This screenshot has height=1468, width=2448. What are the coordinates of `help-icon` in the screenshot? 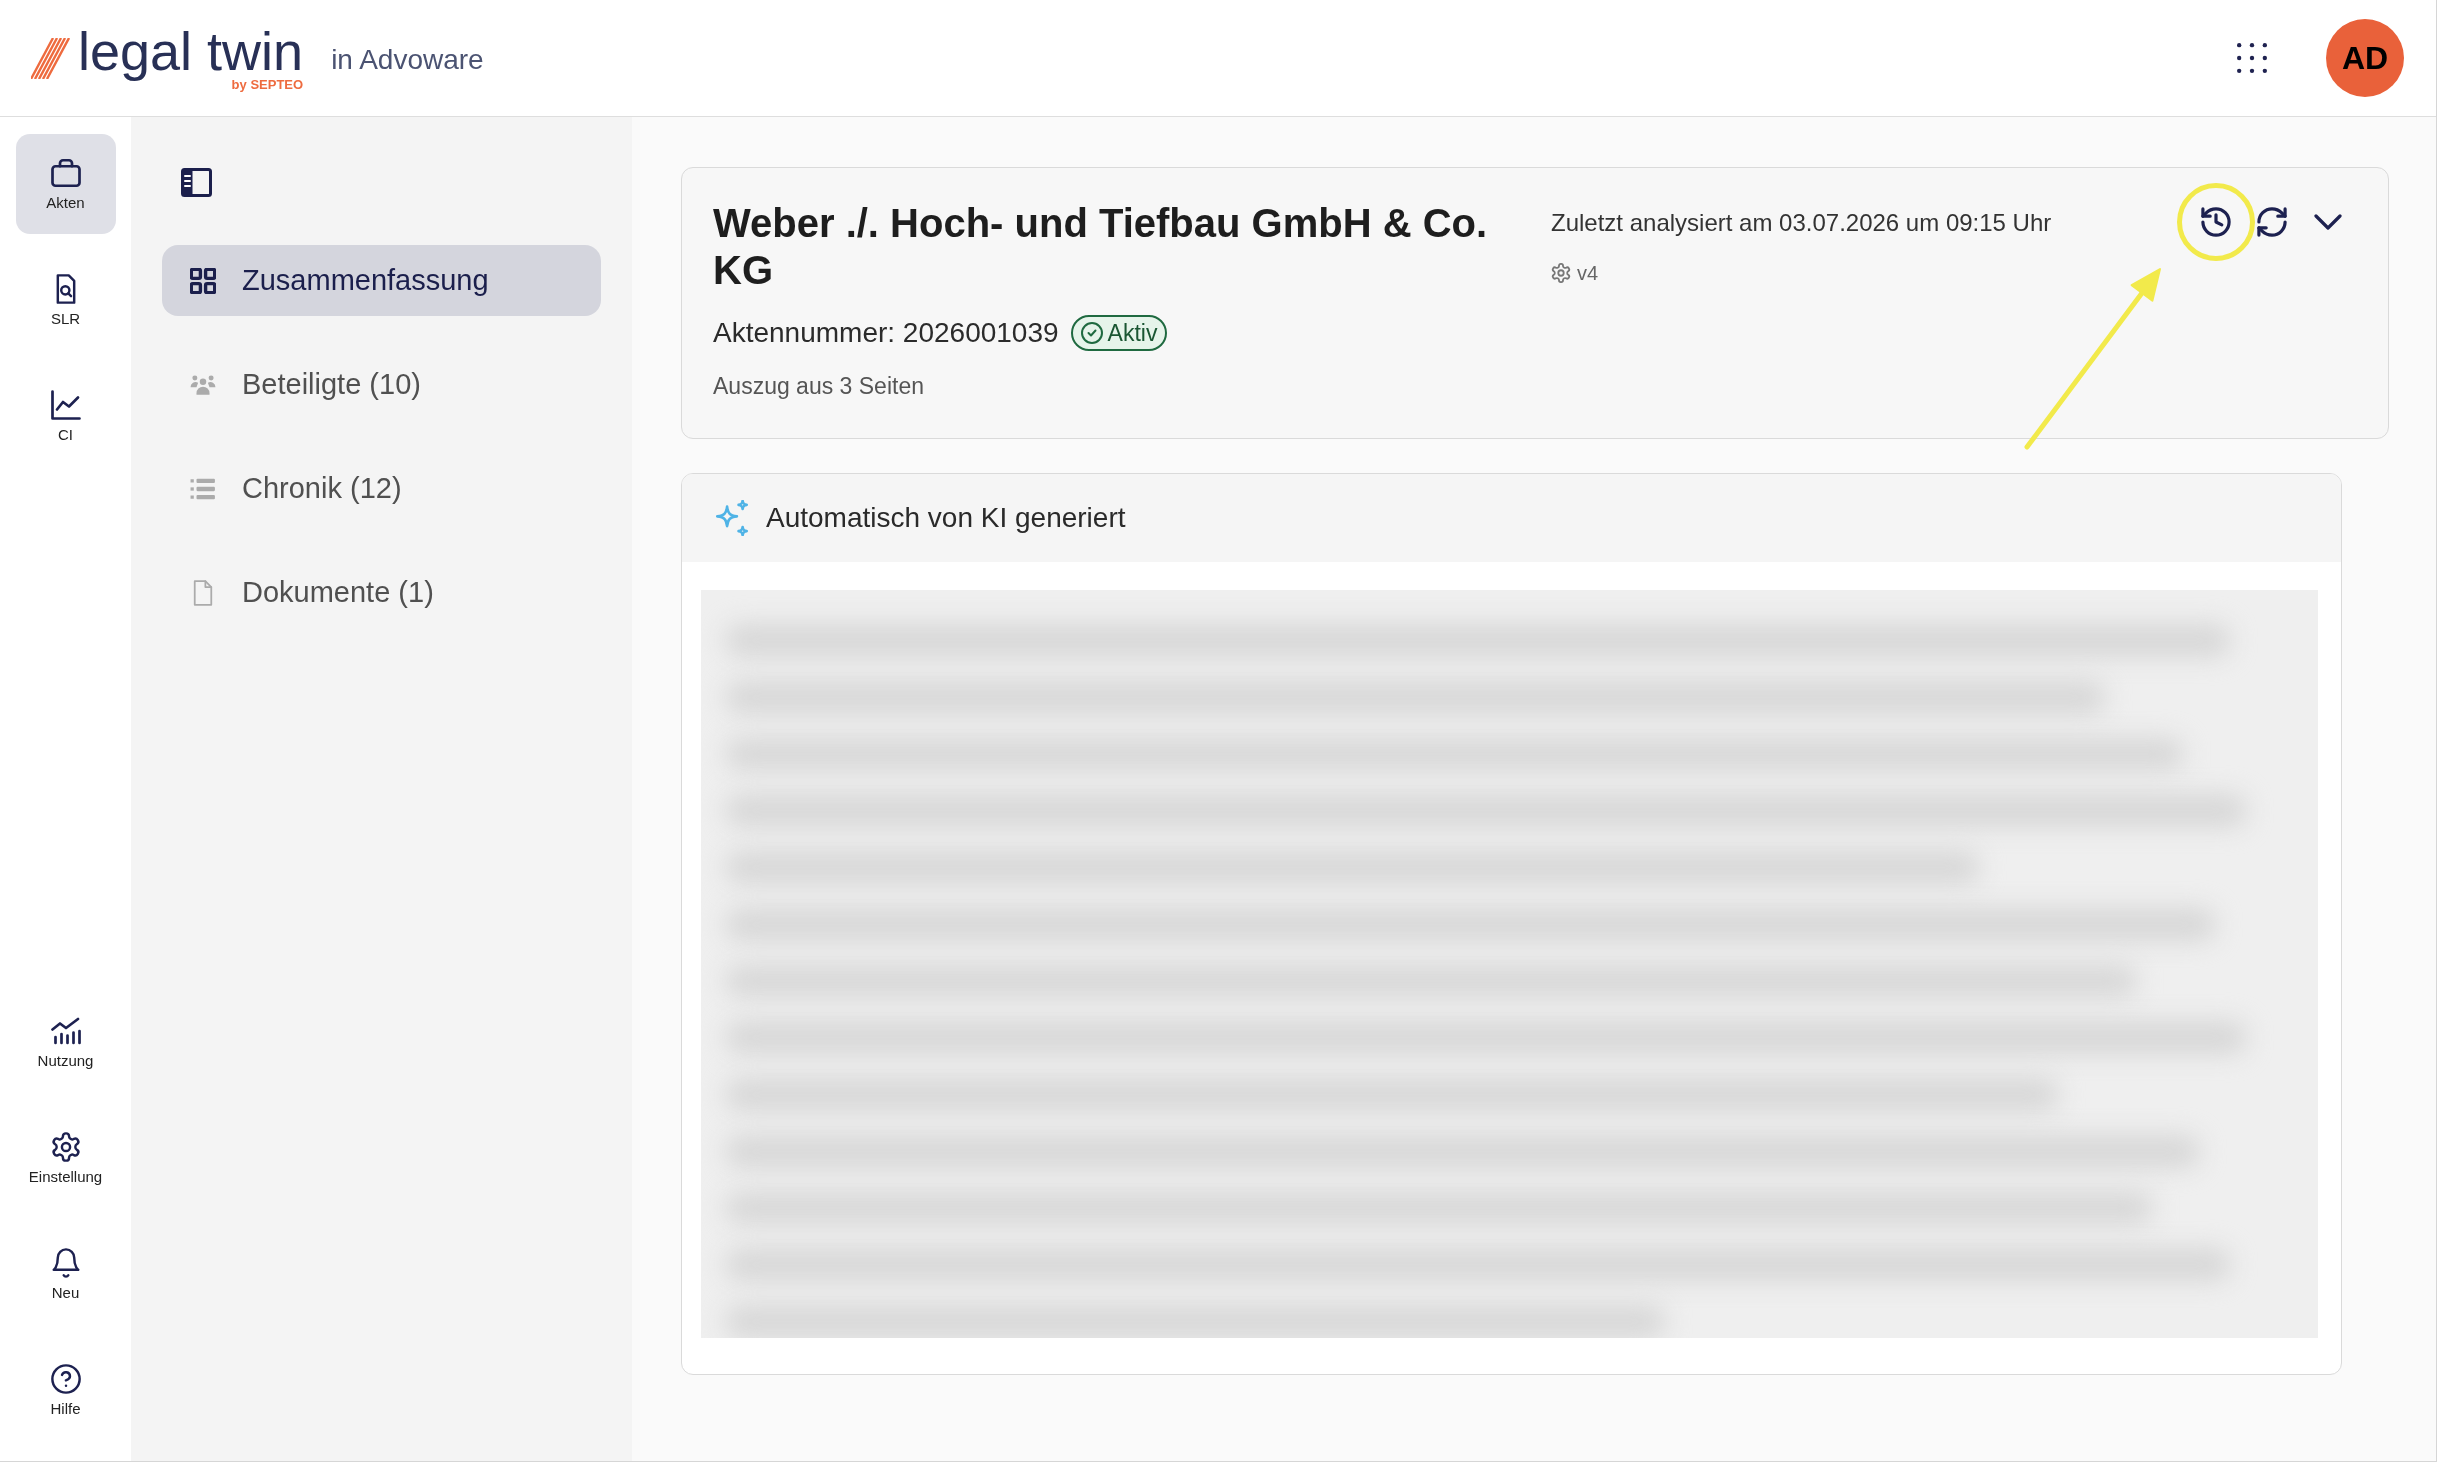 It's located at (65, 1378).